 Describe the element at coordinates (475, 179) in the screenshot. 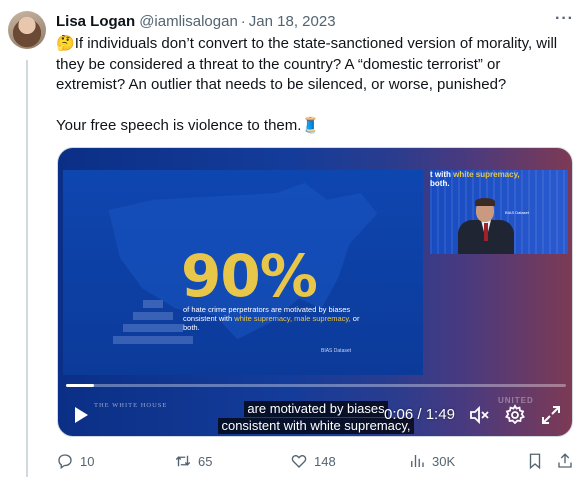

I see `inset-caption: t with white supremacy, both.` at that location.